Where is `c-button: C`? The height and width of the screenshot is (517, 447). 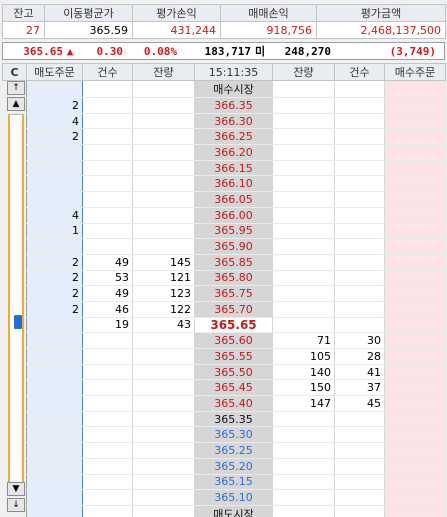 c-button: C is located at coordinates (14, 72).